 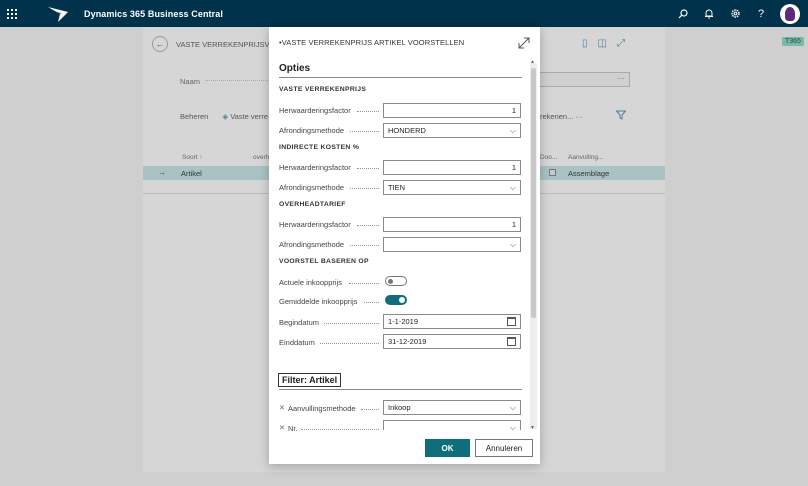 I want to click on background-actions: Beheren ◈ Vaste verre, so click(x=224, y=116).